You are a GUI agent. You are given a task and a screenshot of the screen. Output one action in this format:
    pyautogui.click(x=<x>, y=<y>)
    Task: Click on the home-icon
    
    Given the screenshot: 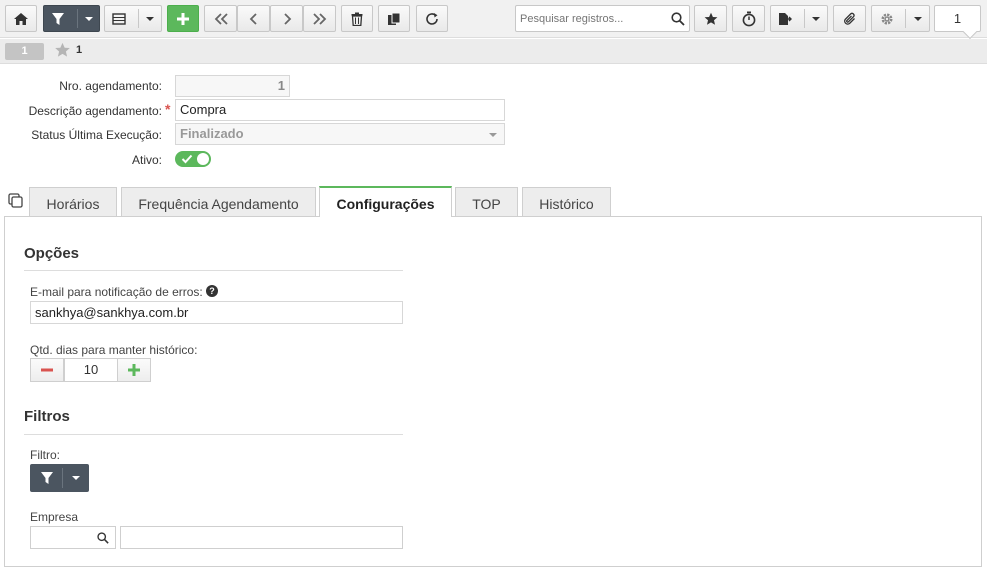 What is the action you would take?
    pyautogui.click(x=21, y=18)
    